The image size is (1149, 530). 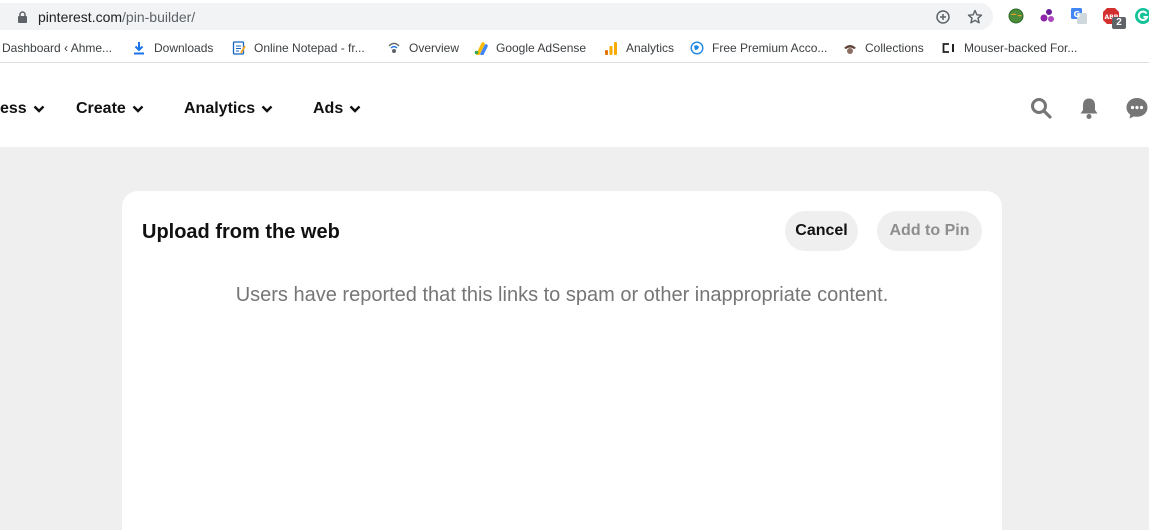 I want to click on modal-title: Upload from the web, so click(x=241, y=232).